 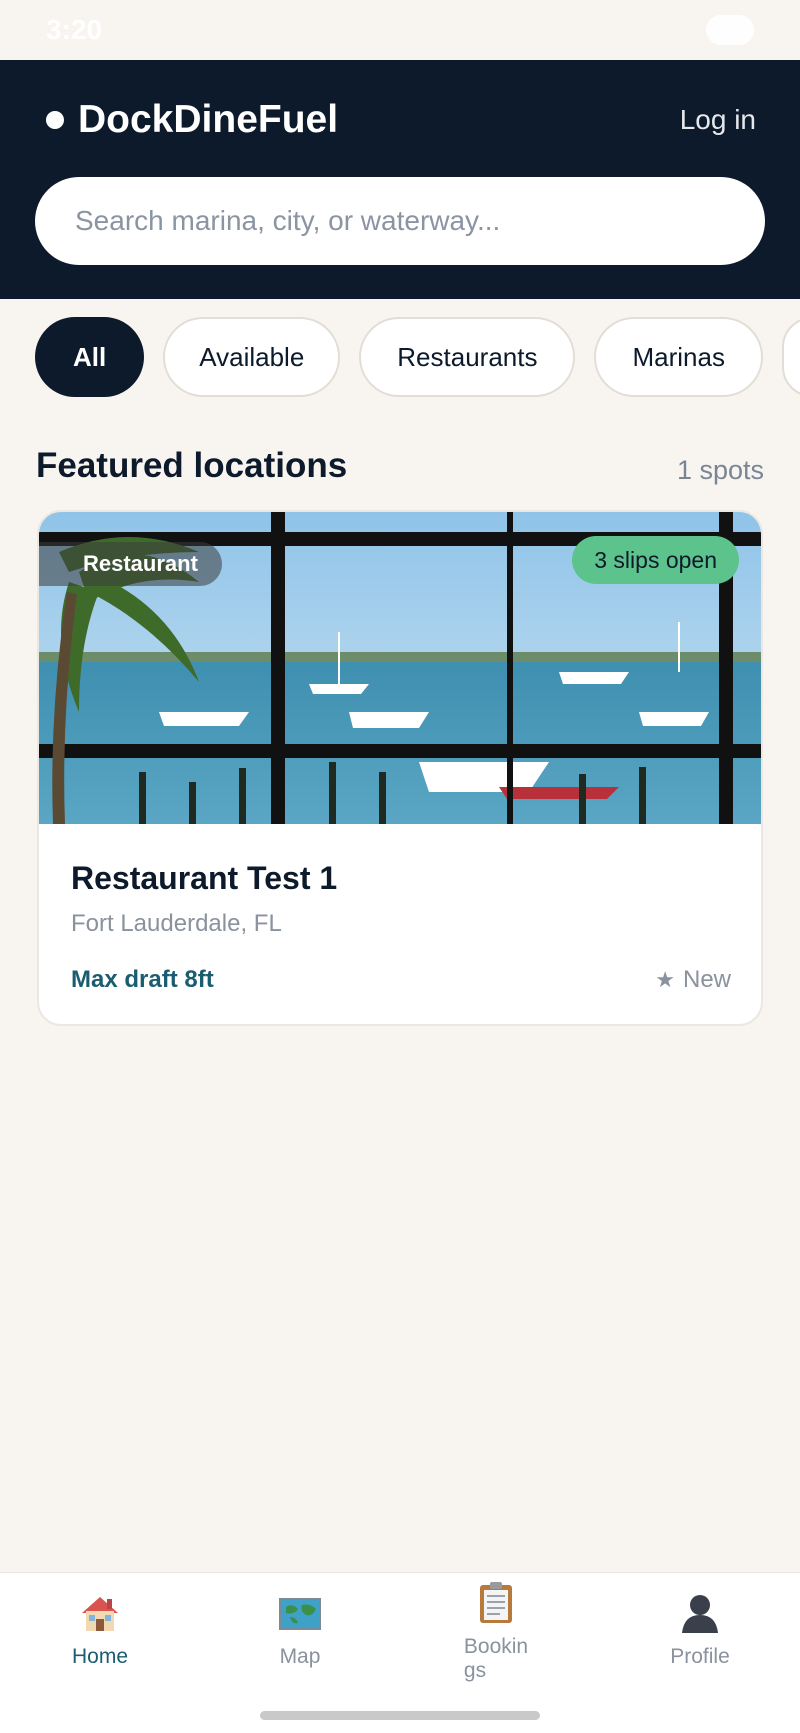 What do you see at coordinates (467, 357) in the screenshot?
I see `filter-chip-restaurants: Restaurants` at bounding box center [467, 357].